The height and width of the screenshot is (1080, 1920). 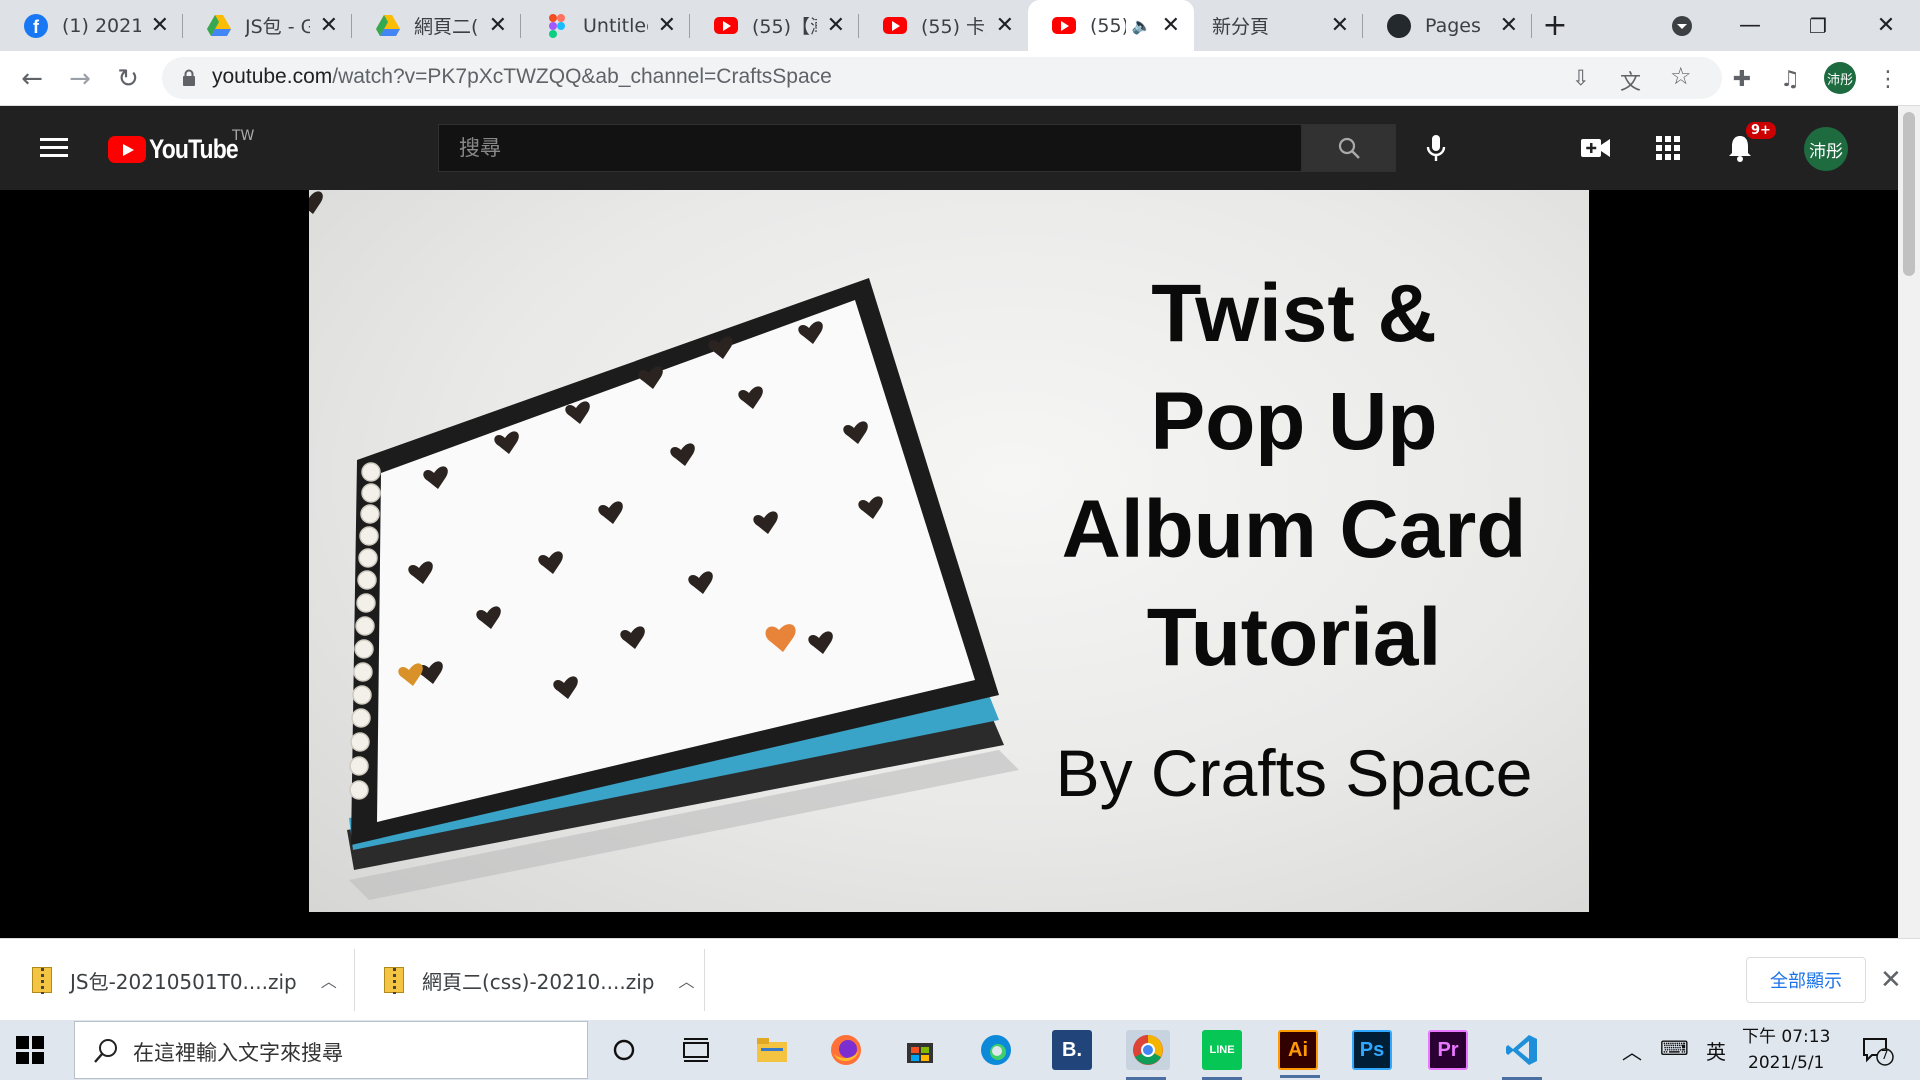 What do you see at coordinates (1399, 25) in the screenshot?
I see `github-icon` at bounding box center [1399, 25].